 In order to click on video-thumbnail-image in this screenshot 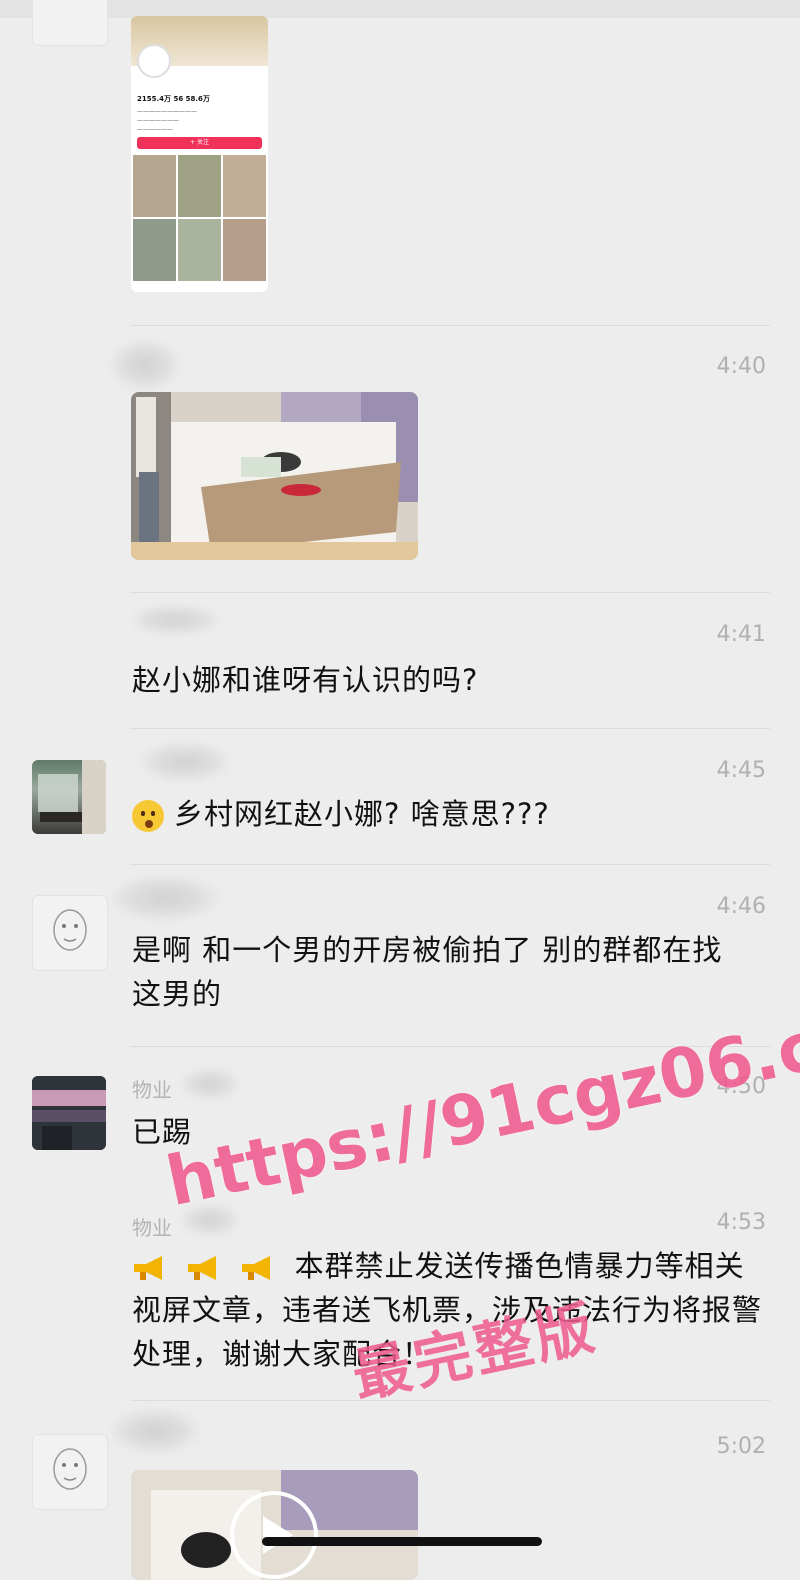, I will do `click(274, 1525)`.